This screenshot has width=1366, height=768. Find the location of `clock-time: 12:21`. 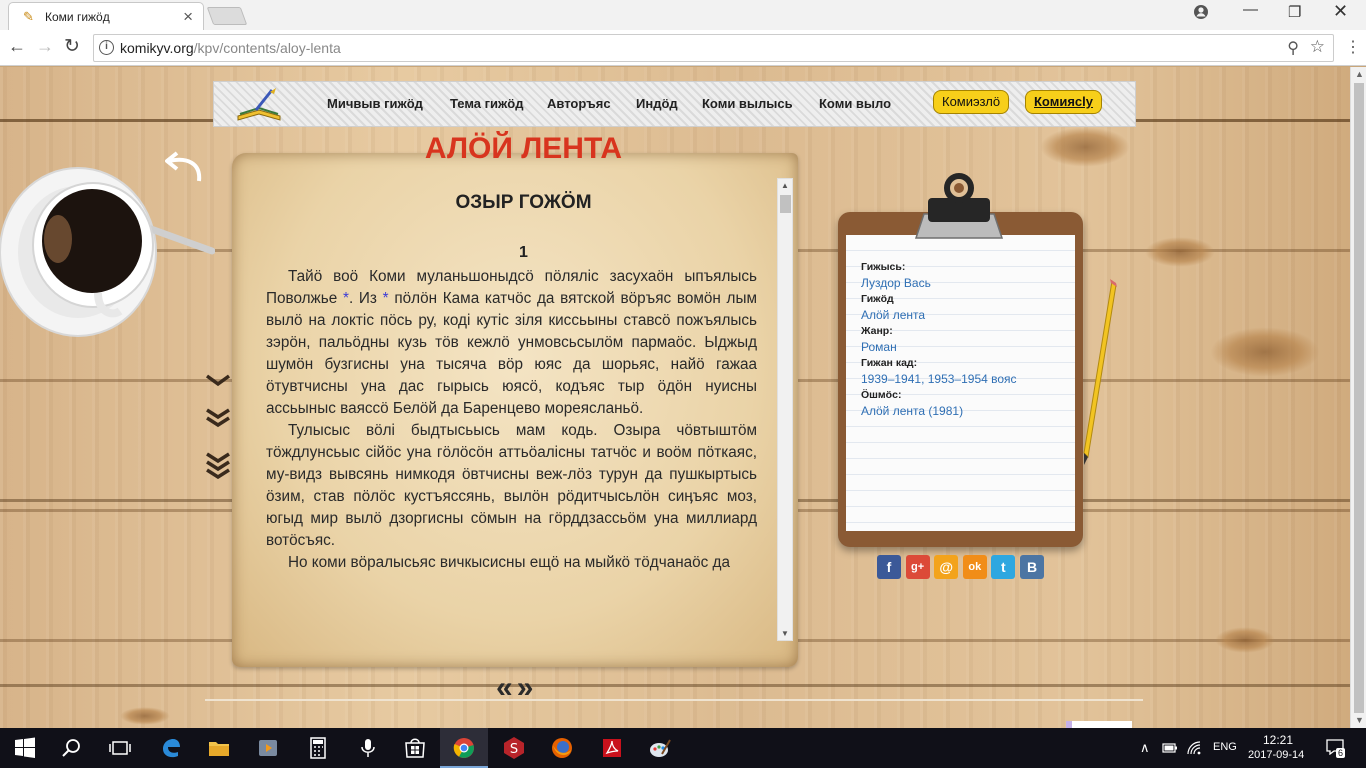

clock-time: 12:21 is located at coordinates (1278, 740).